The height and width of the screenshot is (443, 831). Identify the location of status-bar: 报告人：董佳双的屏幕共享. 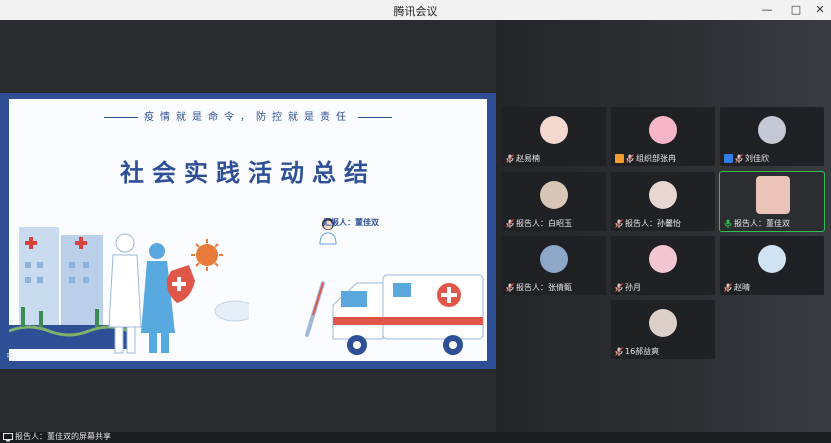
(415, 437).